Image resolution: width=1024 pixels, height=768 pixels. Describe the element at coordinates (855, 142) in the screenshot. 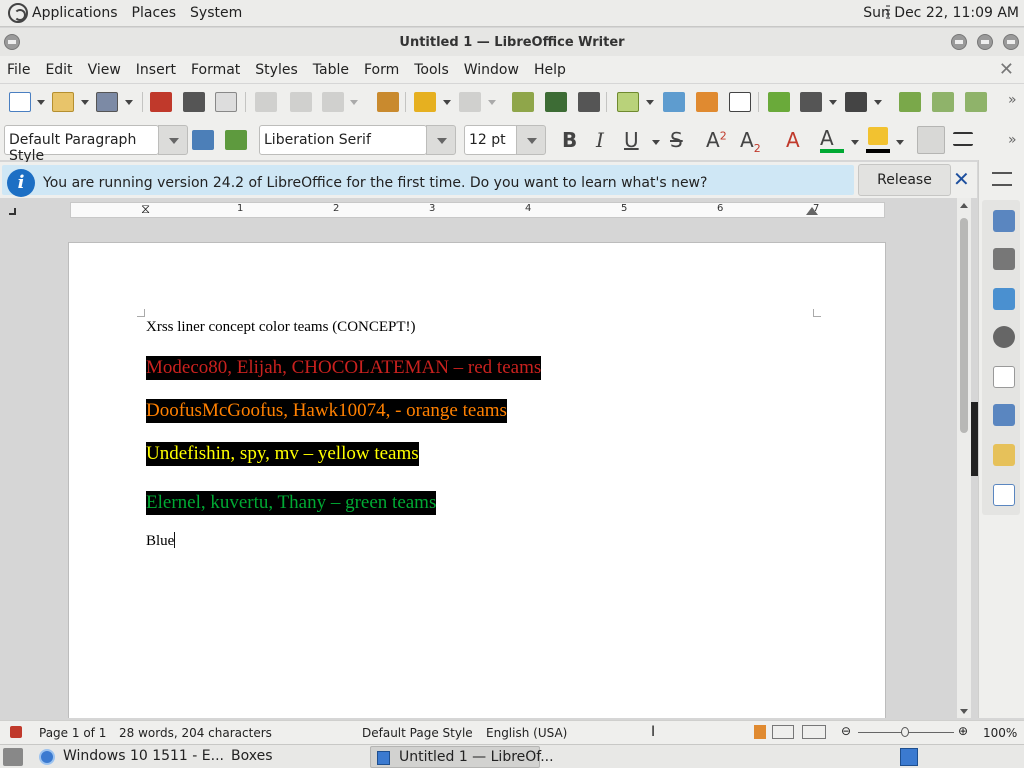

I see `font-color-dropdown-icon` at that location.